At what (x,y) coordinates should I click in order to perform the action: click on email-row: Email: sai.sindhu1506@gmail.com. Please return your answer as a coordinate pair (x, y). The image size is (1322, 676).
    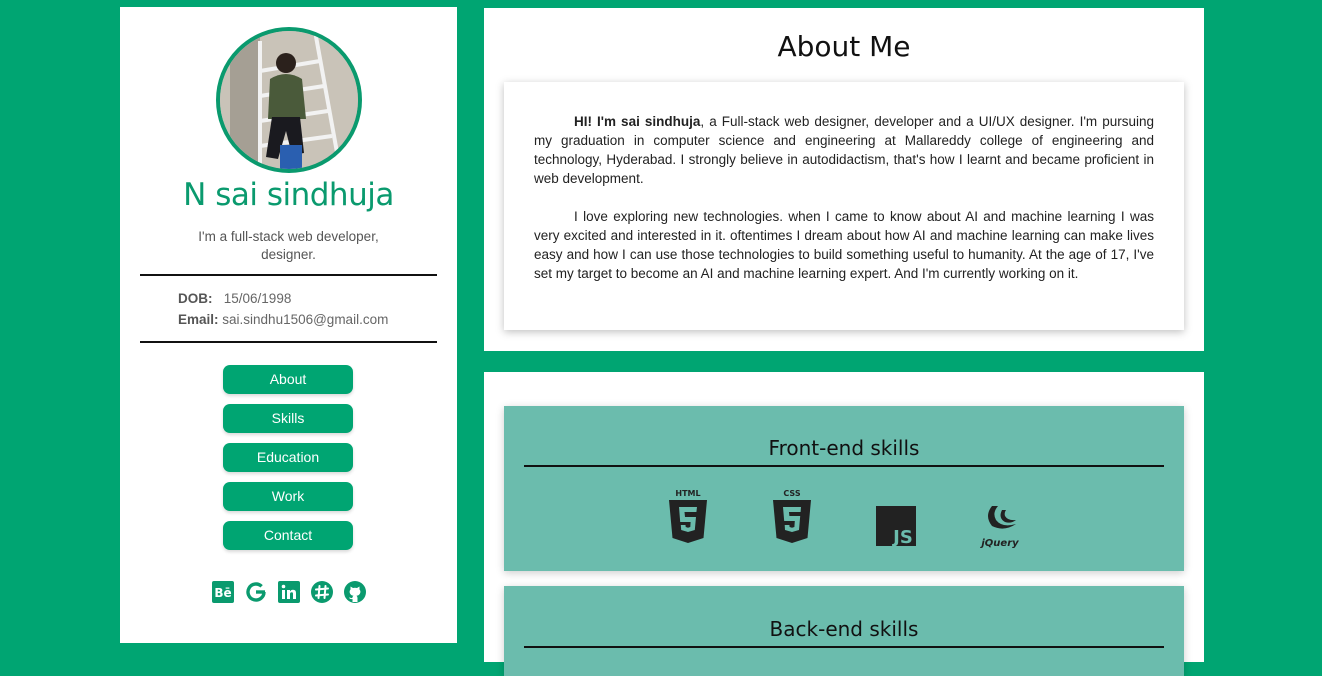
    Looking at the image, I should click on (283, 319).